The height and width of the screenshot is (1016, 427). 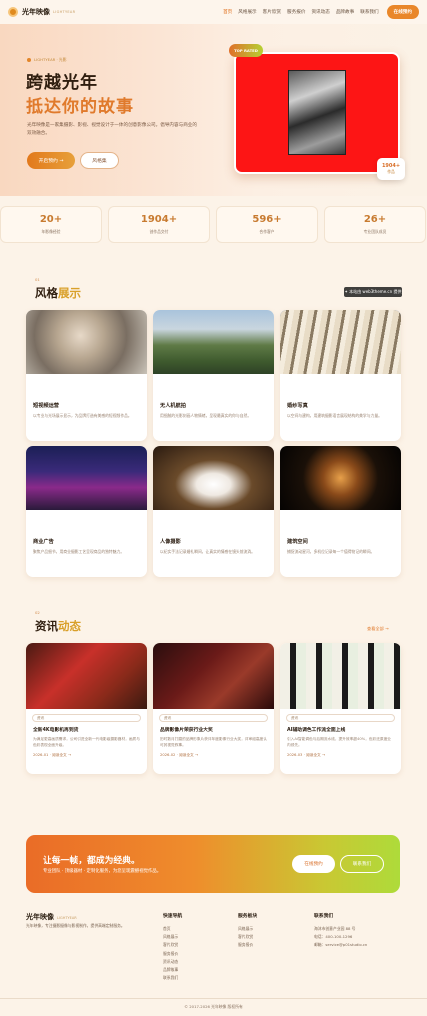 What do you see at coordinates (79, 551) in the screenshot?
I see `card-desc: 聚焦产品细节，用商业摄影工艺呈现商品的独特魅力。` at bounding box center [79, 551].